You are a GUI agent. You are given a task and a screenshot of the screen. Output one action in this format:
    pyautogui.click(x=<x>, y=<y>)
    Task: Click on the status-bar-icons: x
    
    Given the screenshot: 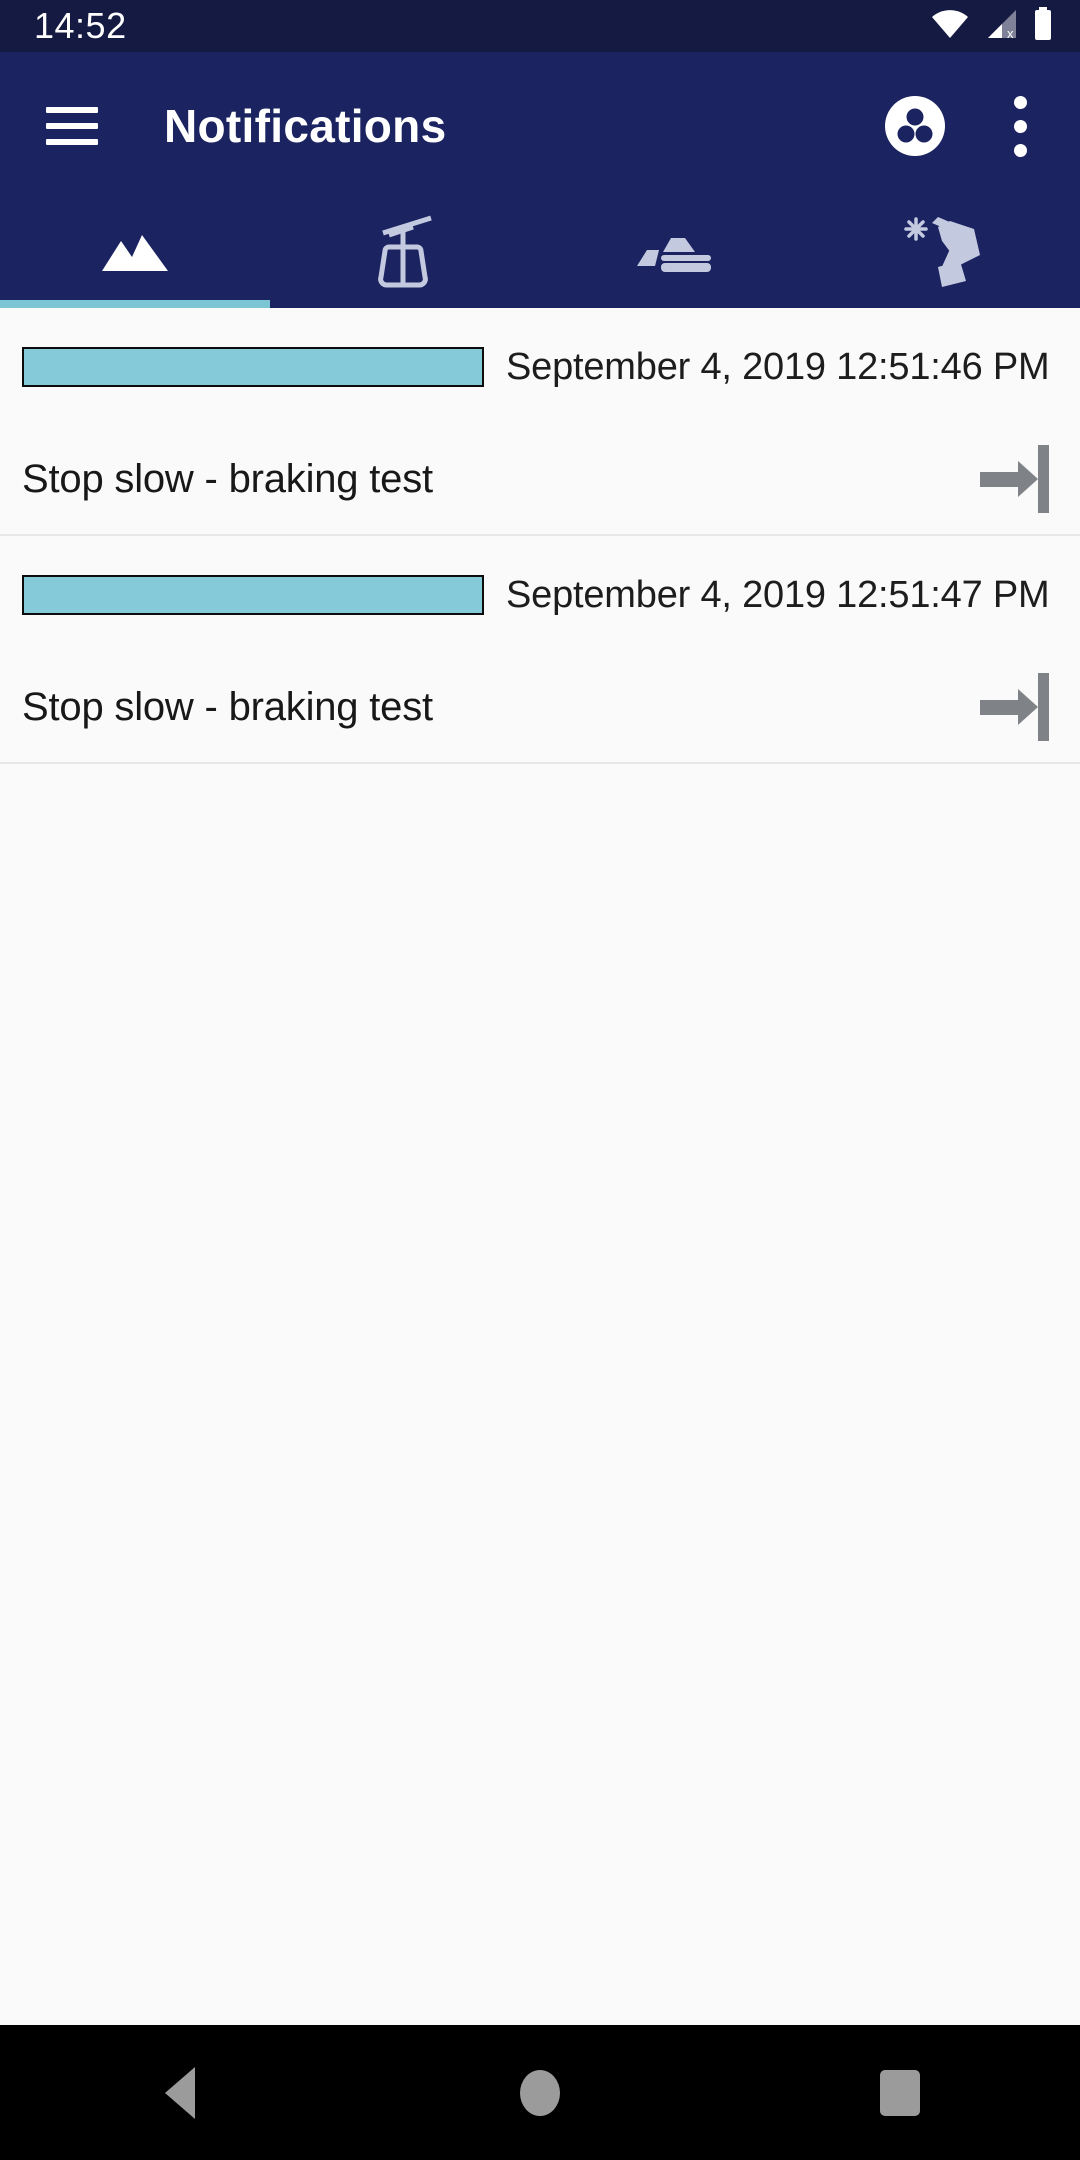 What is the action you would take?
    pyautogui.click(x=992, y=26)
    